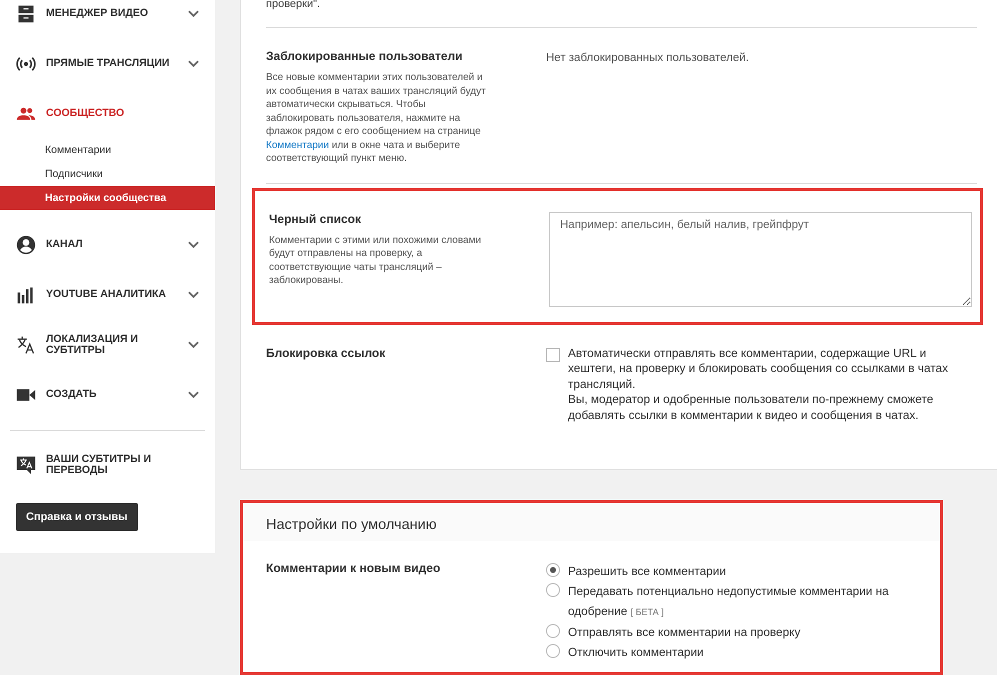 The height and width of the screenshot is (675, 997). Describe the element at coordinates (376, 118) in the screenshot. I see `description-text: Все новые комментарии этих пользователей и их сообщения в чатах ваших трансляций будут автоматически скрываться. Чтобы заблокировать пользователя, нажмите на флажок рядом с его сообщением на странице Комментарии или в окне чата и выберите соответствующий пункт меню.` at that location.